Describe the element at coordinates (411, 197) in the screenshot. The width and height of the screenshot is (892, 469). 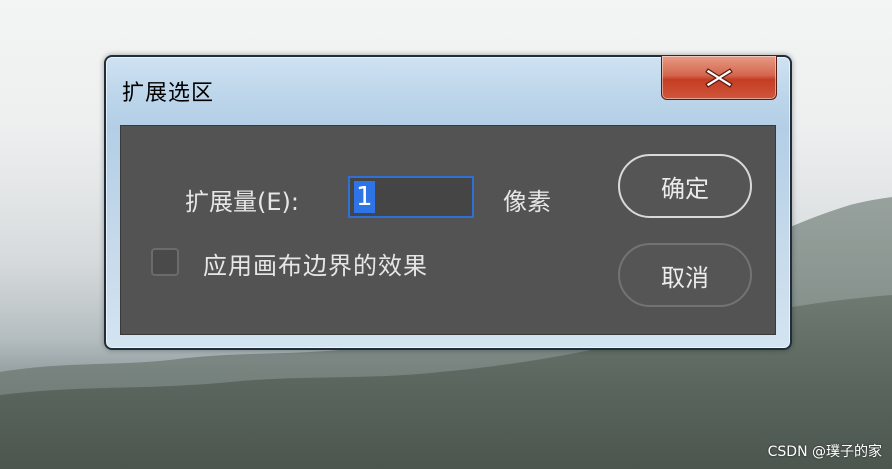
I see `expand-amount-input: 1` at that location.